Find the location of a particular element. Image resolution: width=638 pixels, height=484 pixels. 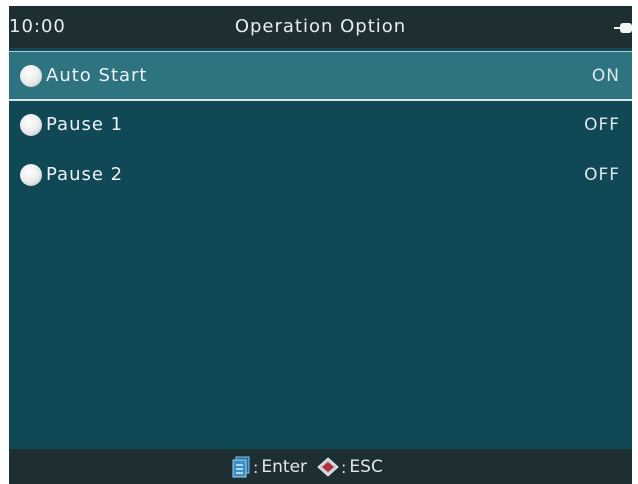

key-hints: : Enter : ESC is located at coordinates (307, 467).